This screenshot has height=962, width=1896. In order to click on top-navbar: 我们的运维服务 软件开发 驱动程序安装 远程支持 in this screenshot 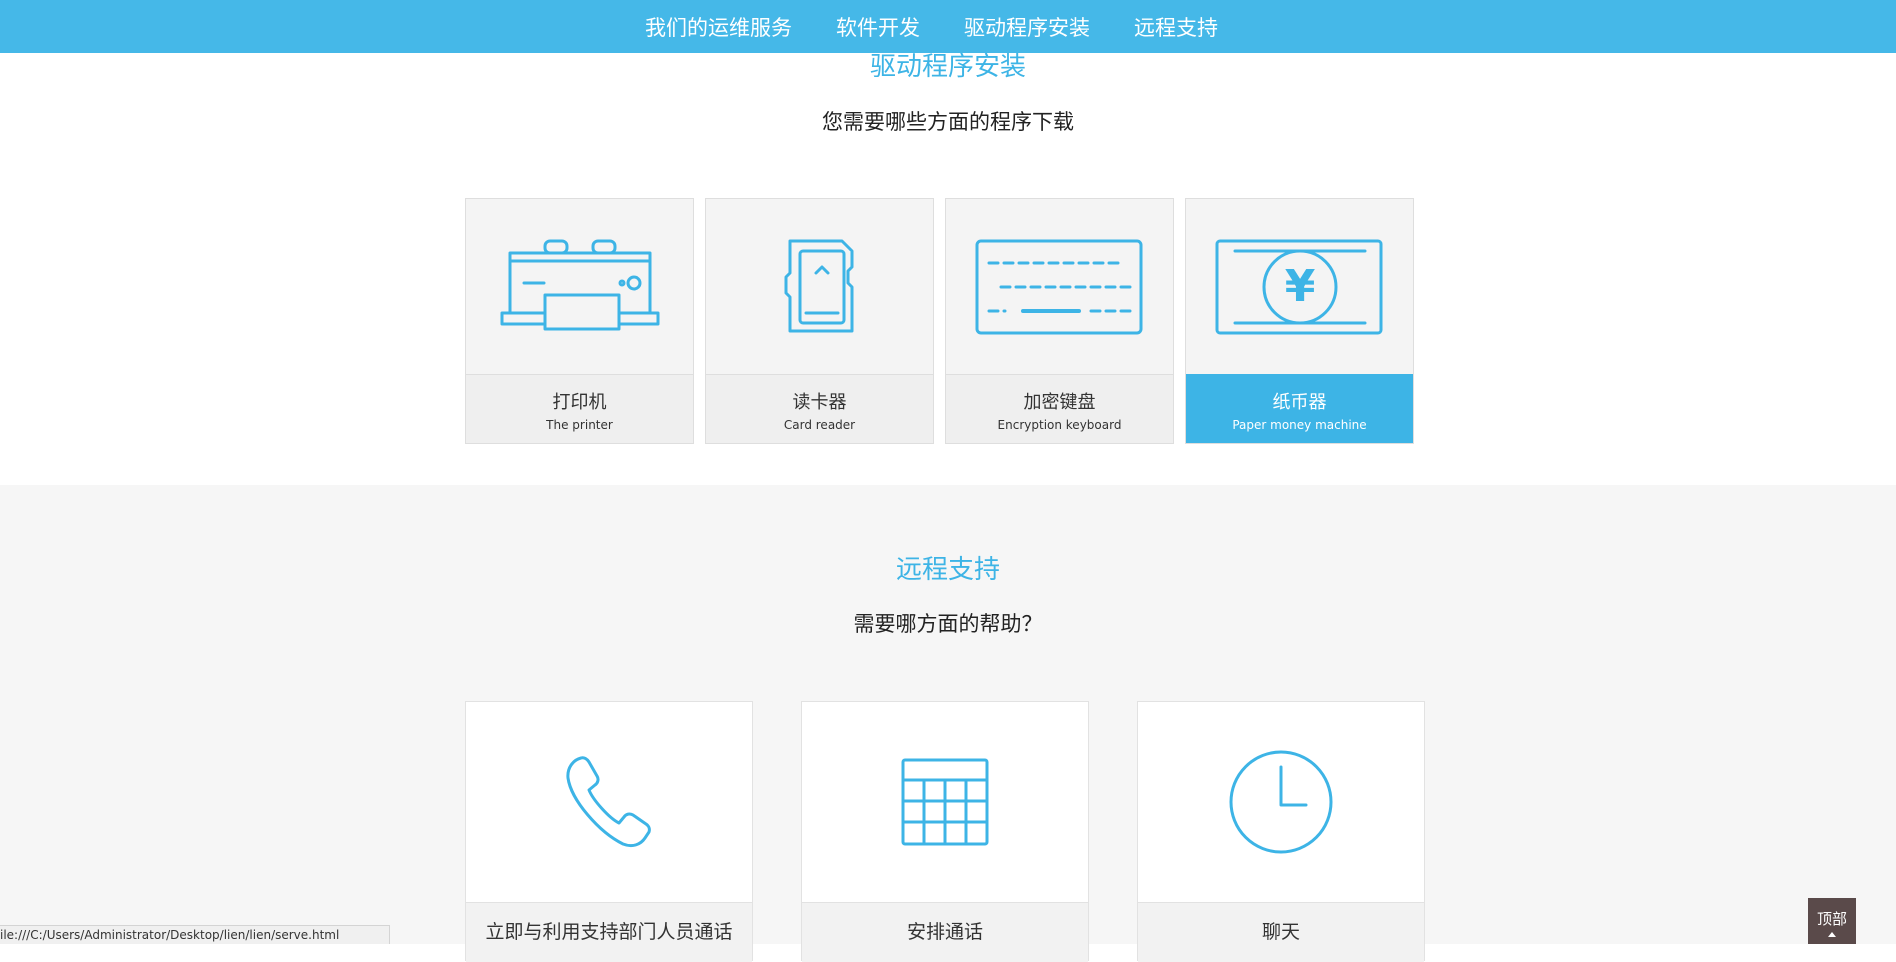, I will do `click(948, 26)`.